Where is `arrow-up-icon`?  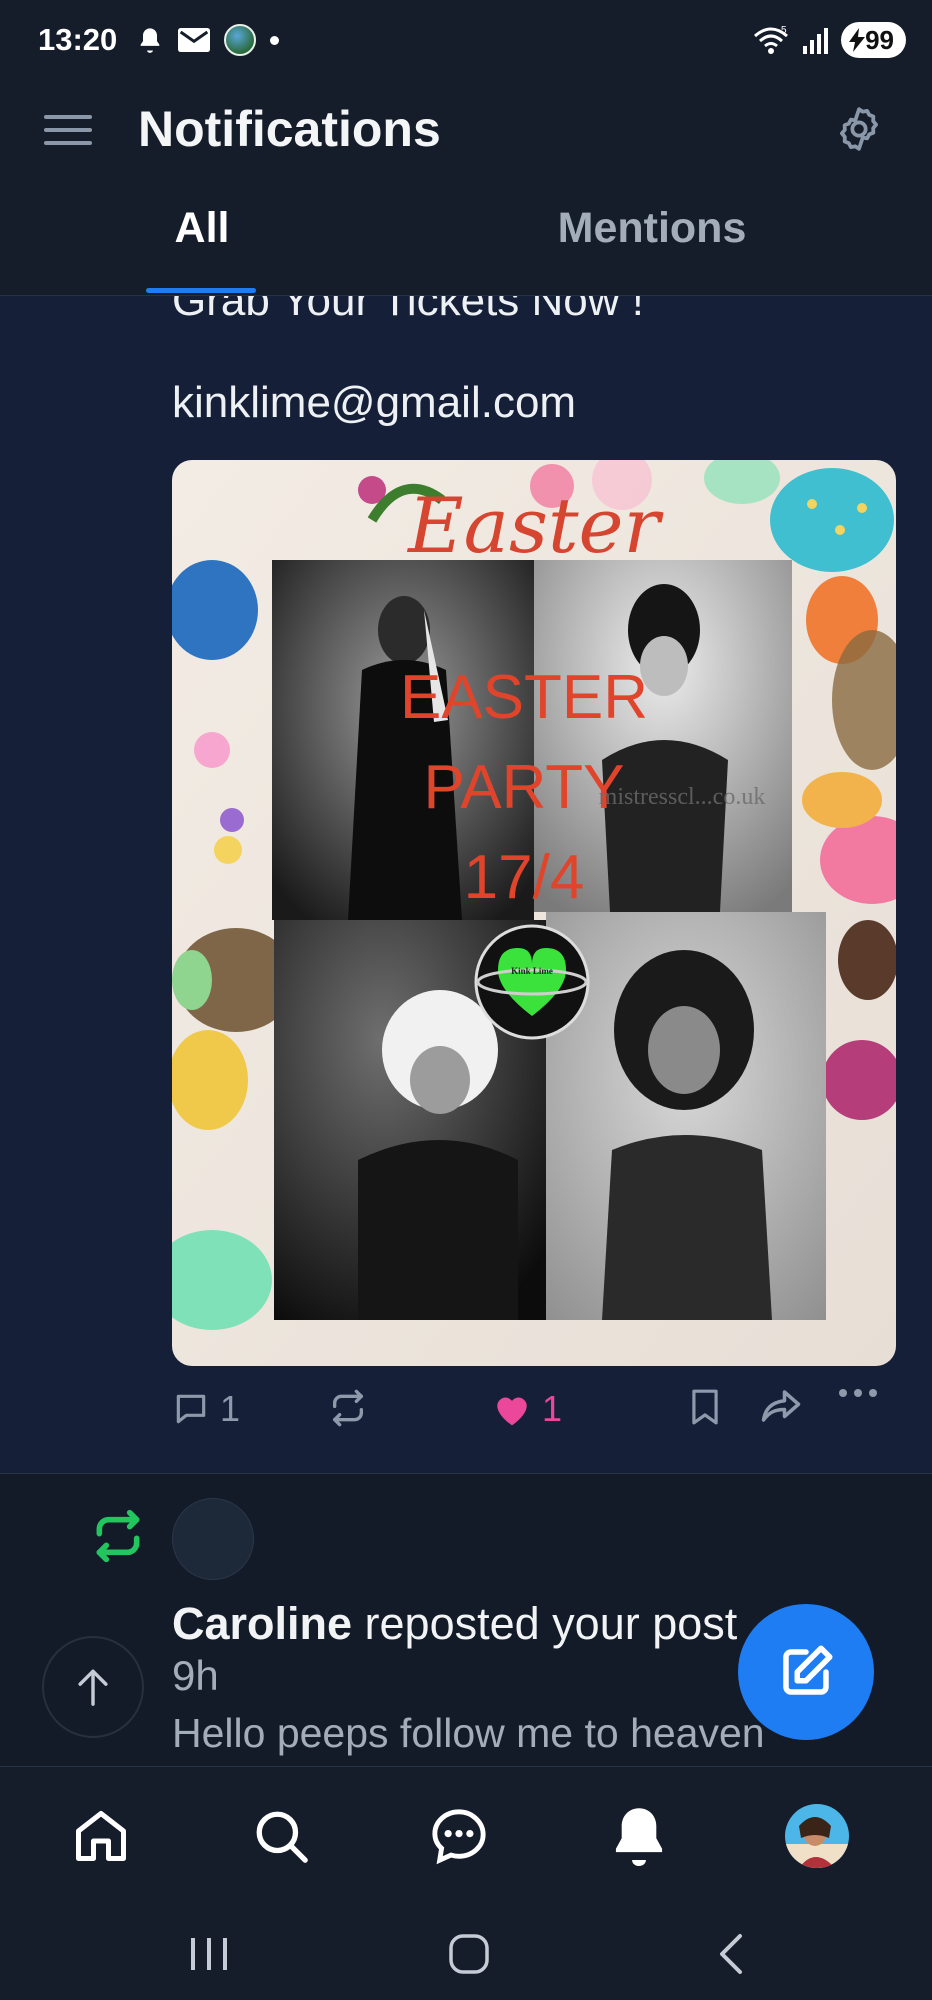
arrow-up-icon is located at coordinates (93, 1687).